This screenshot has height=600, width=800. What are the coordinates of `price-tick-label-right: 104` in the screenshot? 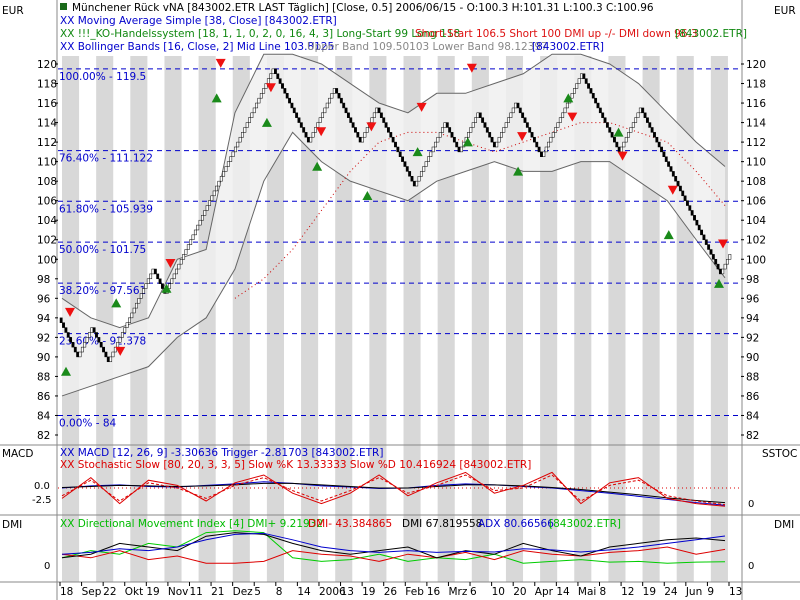 It's located at (756, 221).